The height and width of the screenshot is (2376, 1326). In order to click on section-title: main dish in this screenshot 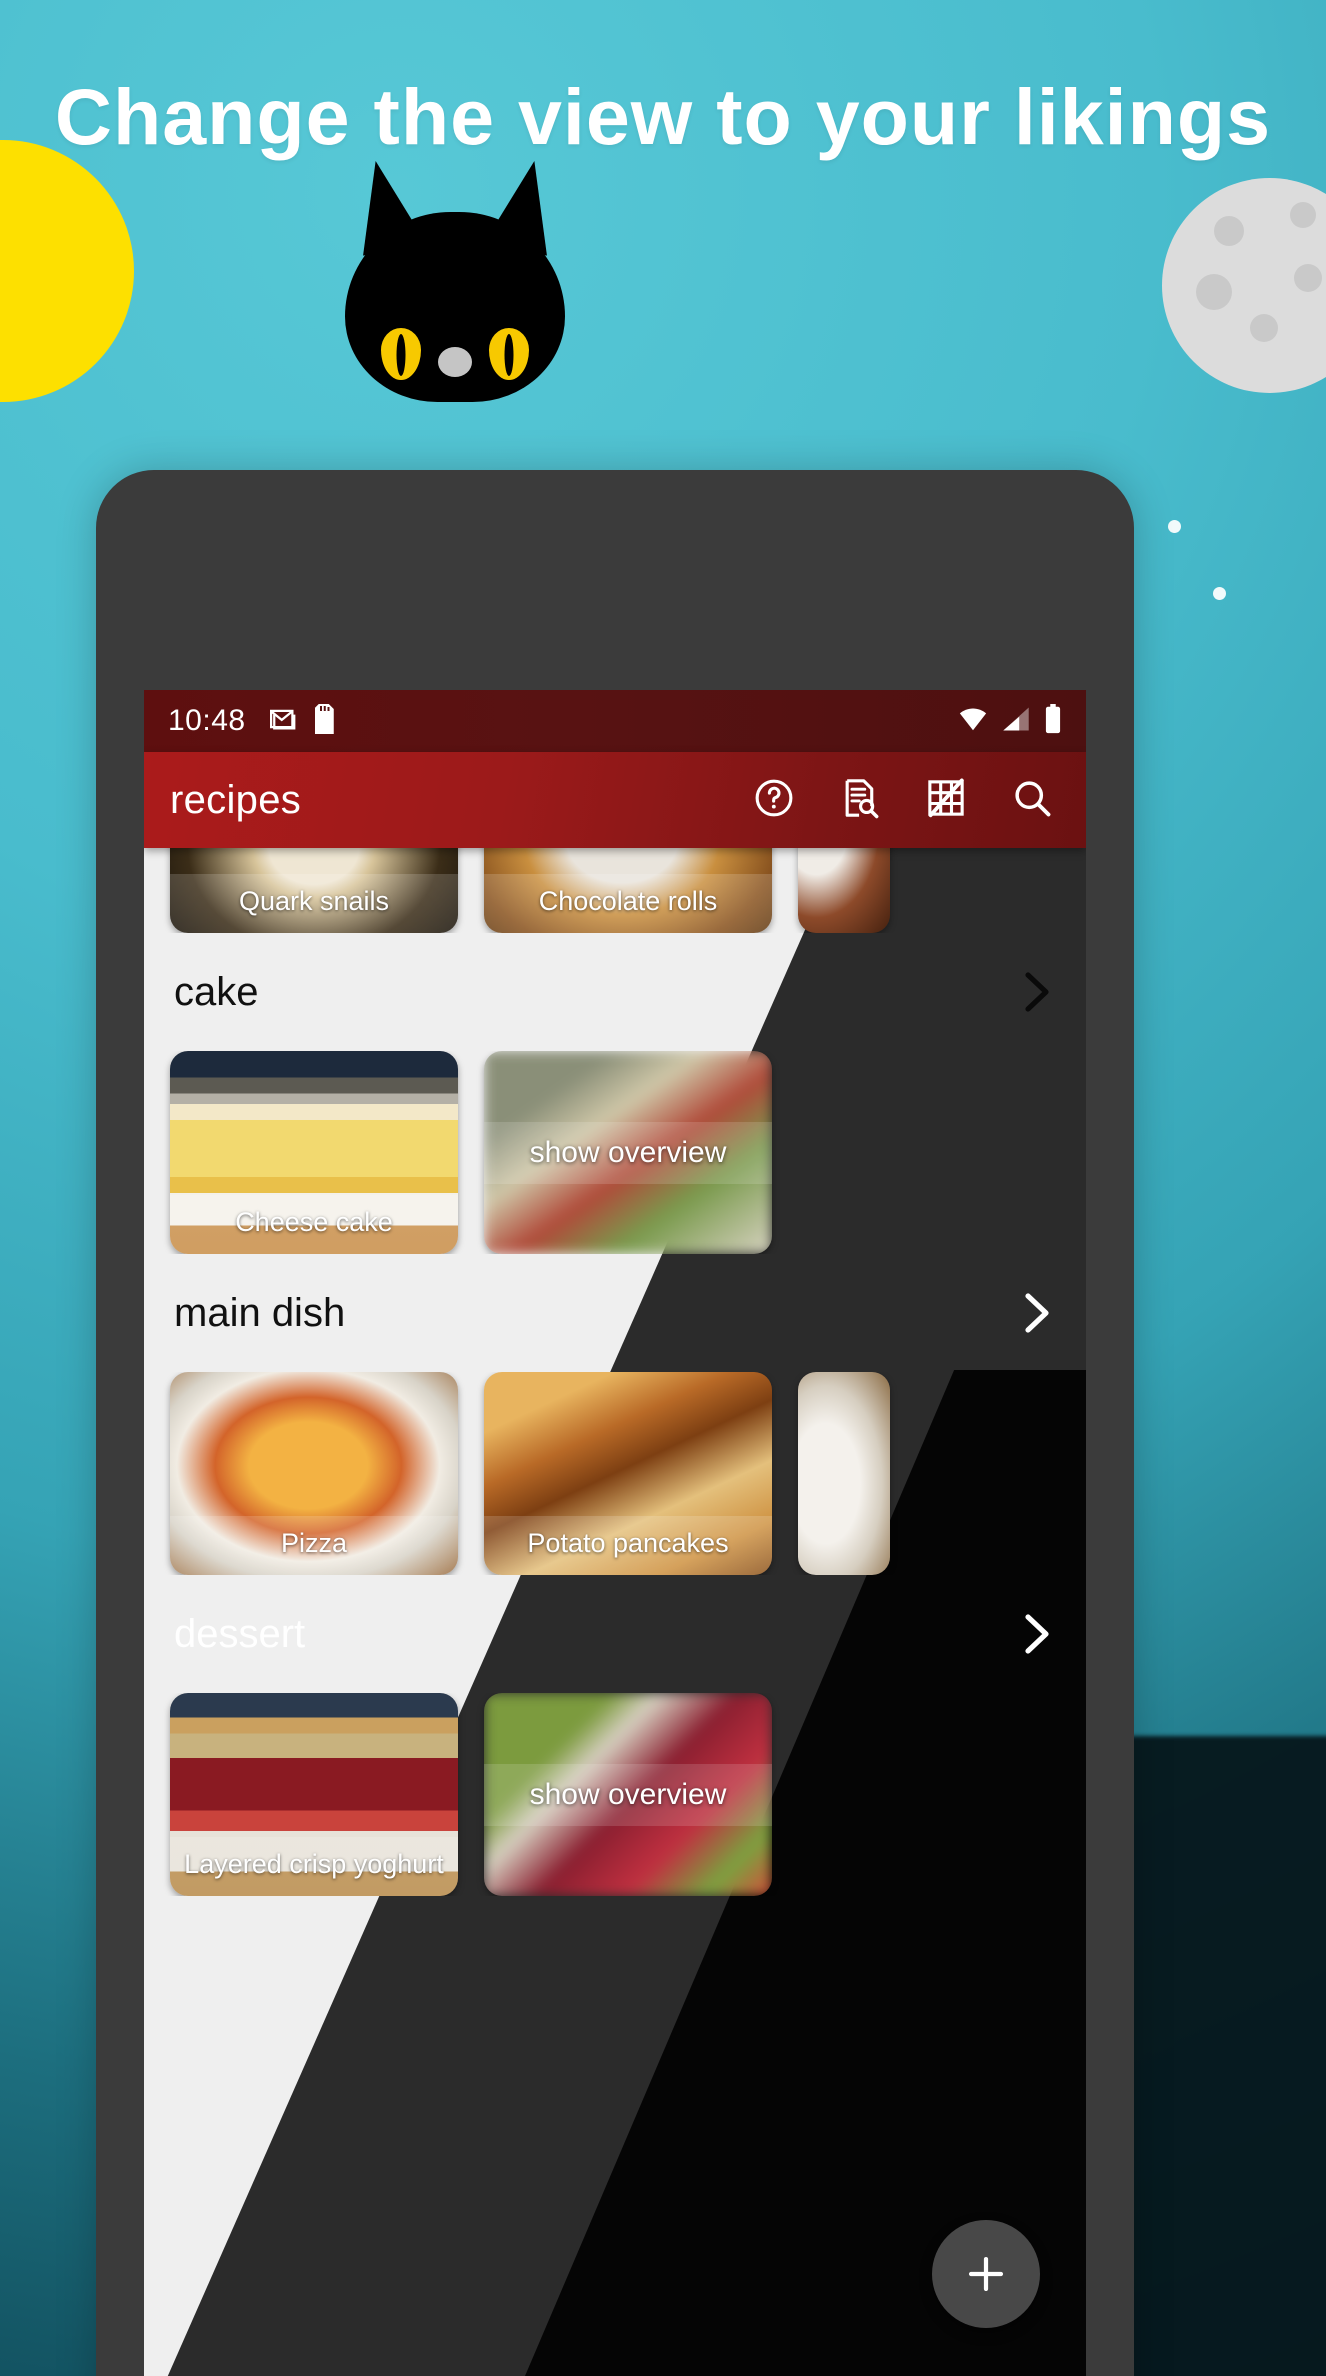, I will do `click(260, 1312)`.